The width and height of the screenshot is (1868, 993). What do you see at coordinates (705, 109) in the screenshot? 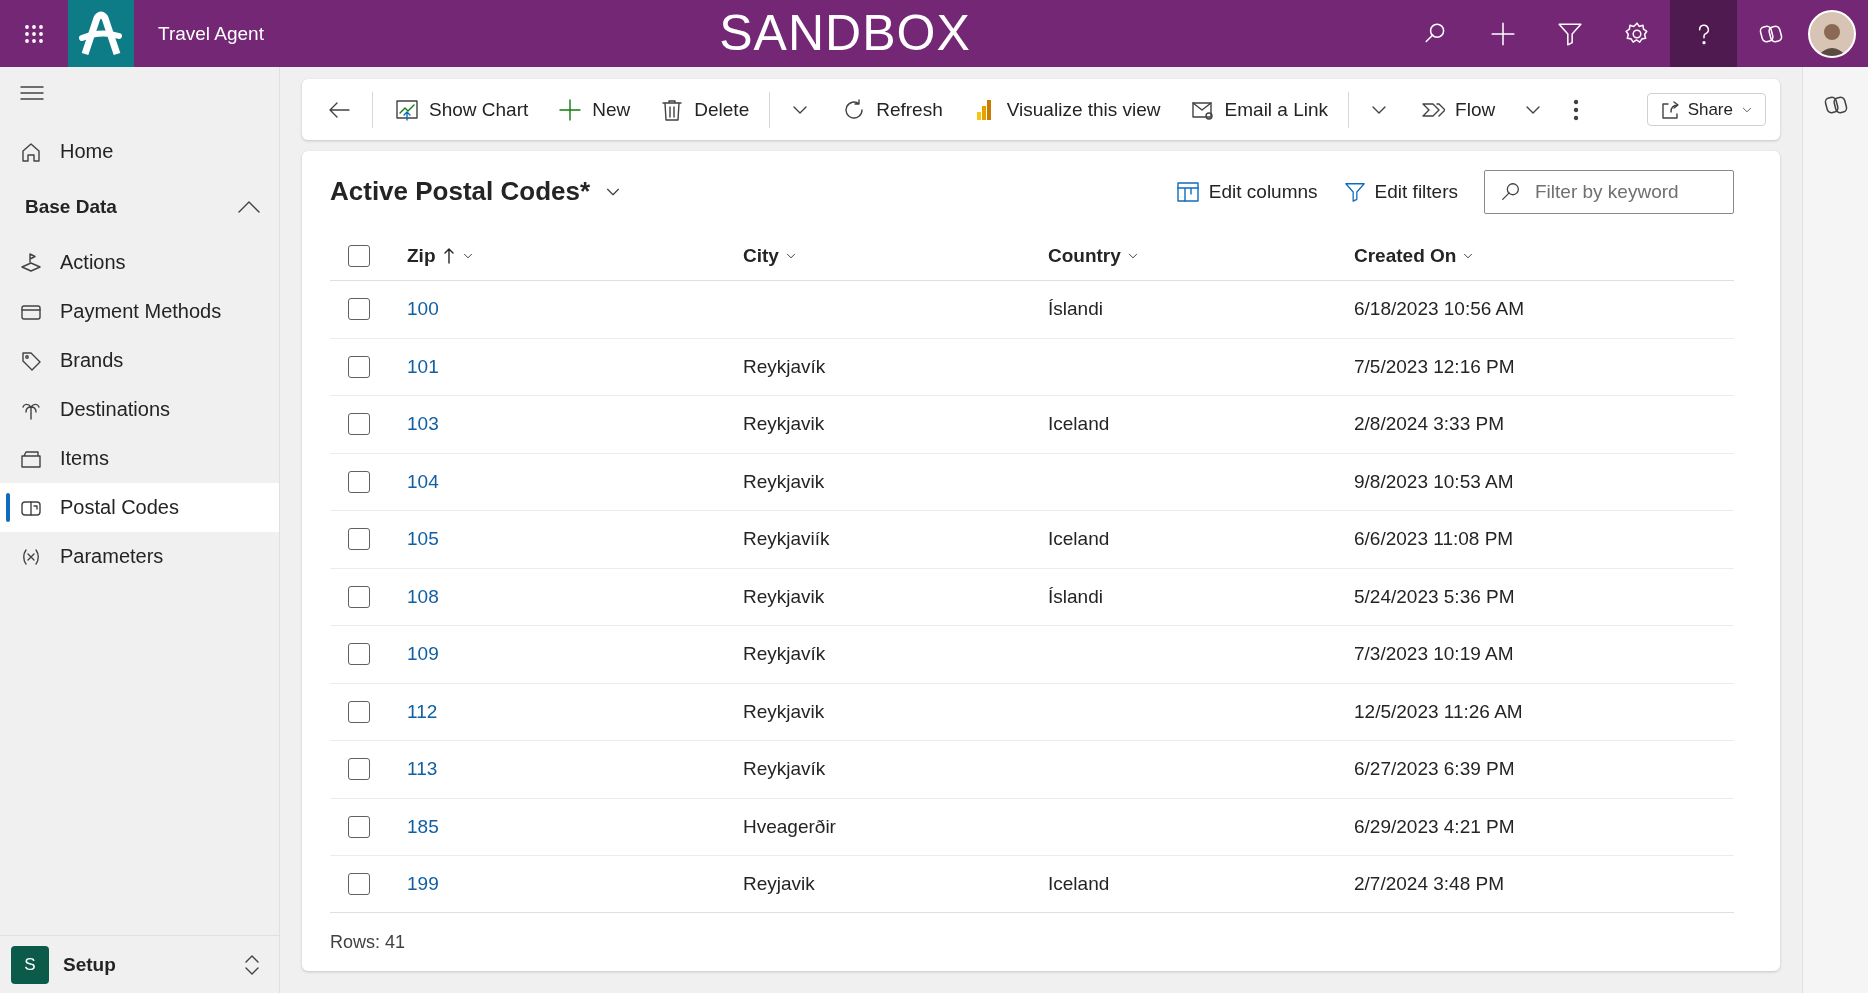
I see `toolbar-button: Delete` at bounding box center [705, 109].